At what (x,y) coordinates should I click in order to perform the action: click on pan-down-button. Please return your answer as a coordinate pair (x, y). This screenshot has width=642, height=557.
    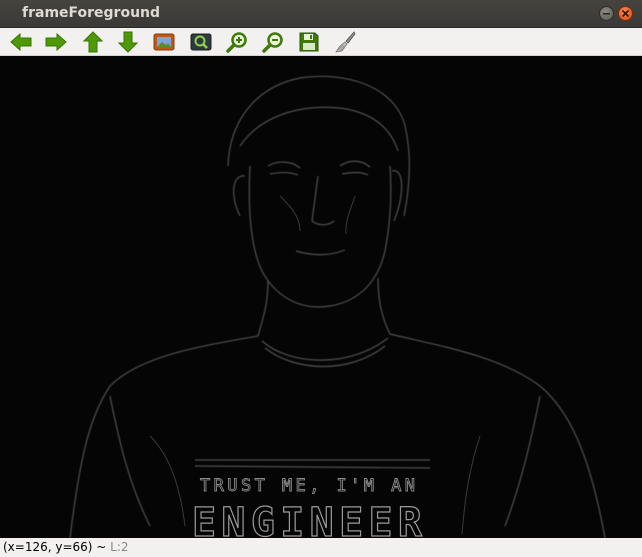
    Looking at the image, I should click on (128, 42).